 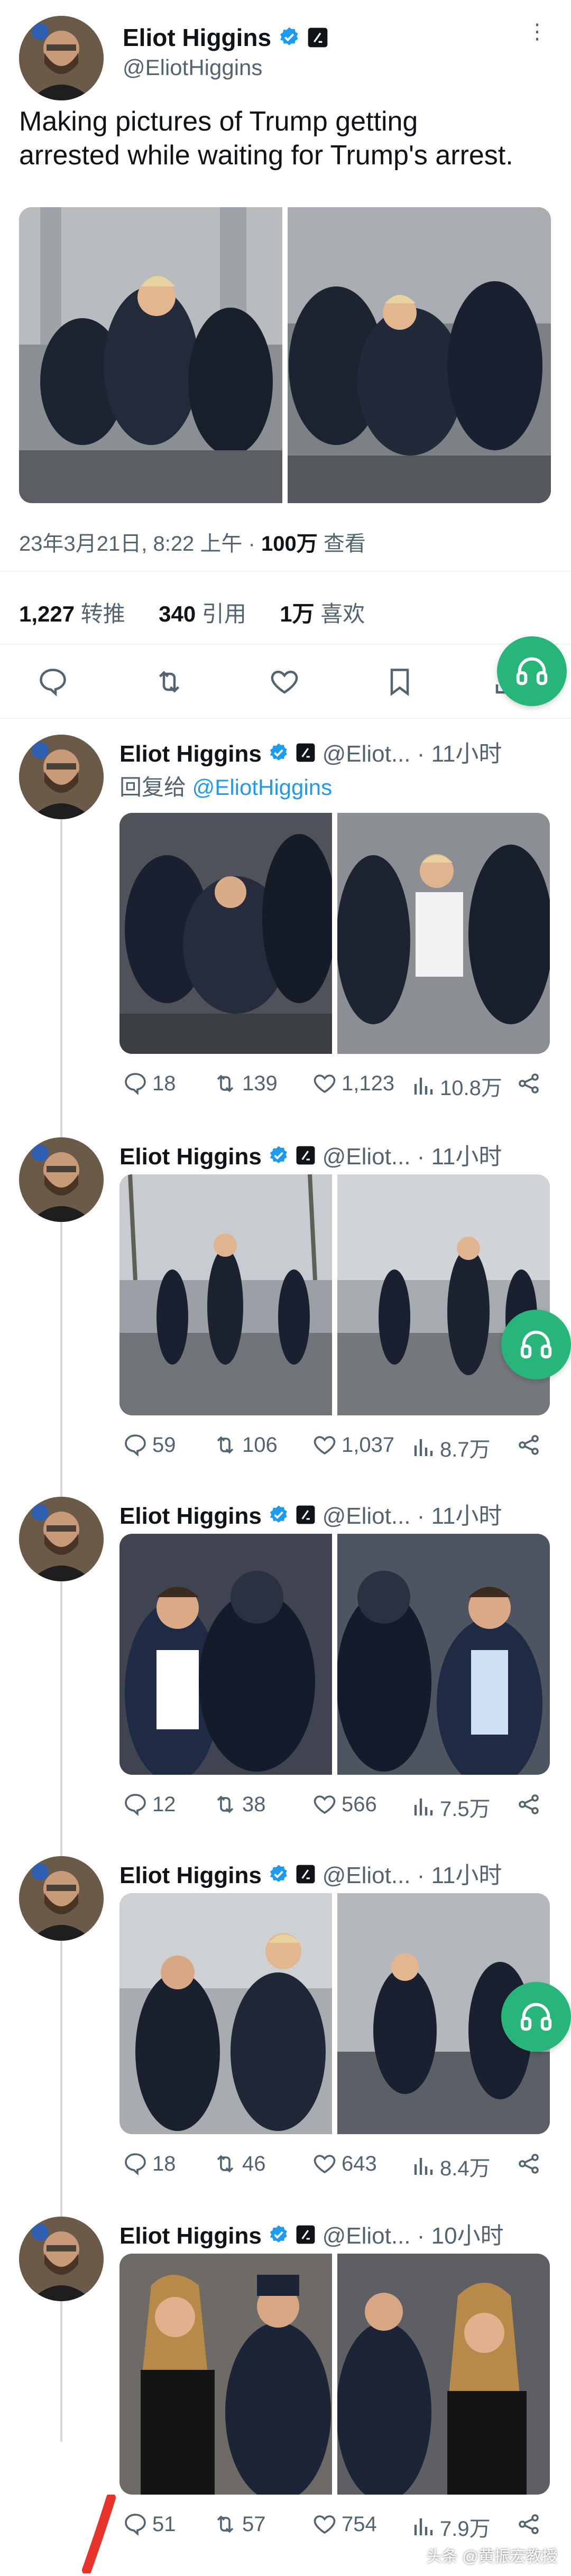 I want to click on retweet-button, so click(x=169, y=683).